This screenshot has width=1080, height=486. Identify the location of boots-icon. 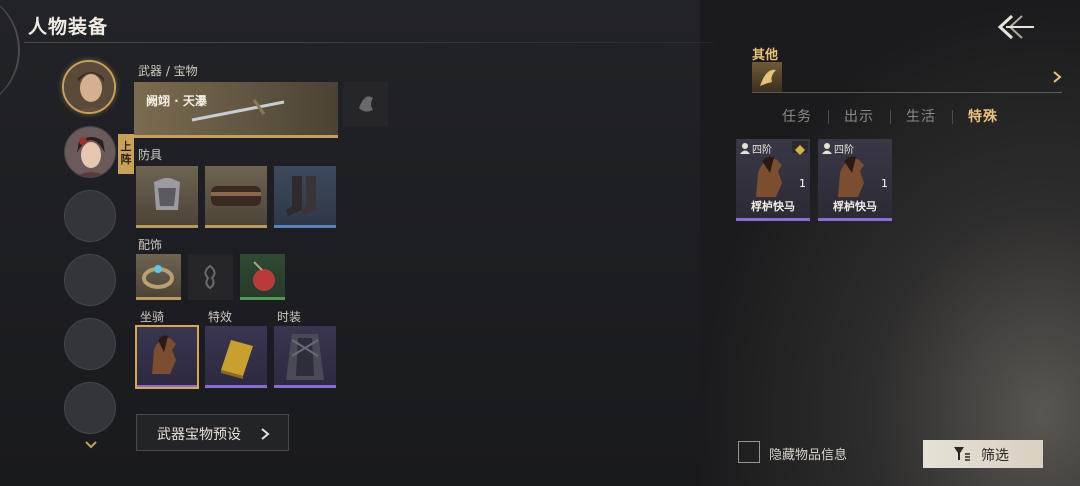
(301, 196).